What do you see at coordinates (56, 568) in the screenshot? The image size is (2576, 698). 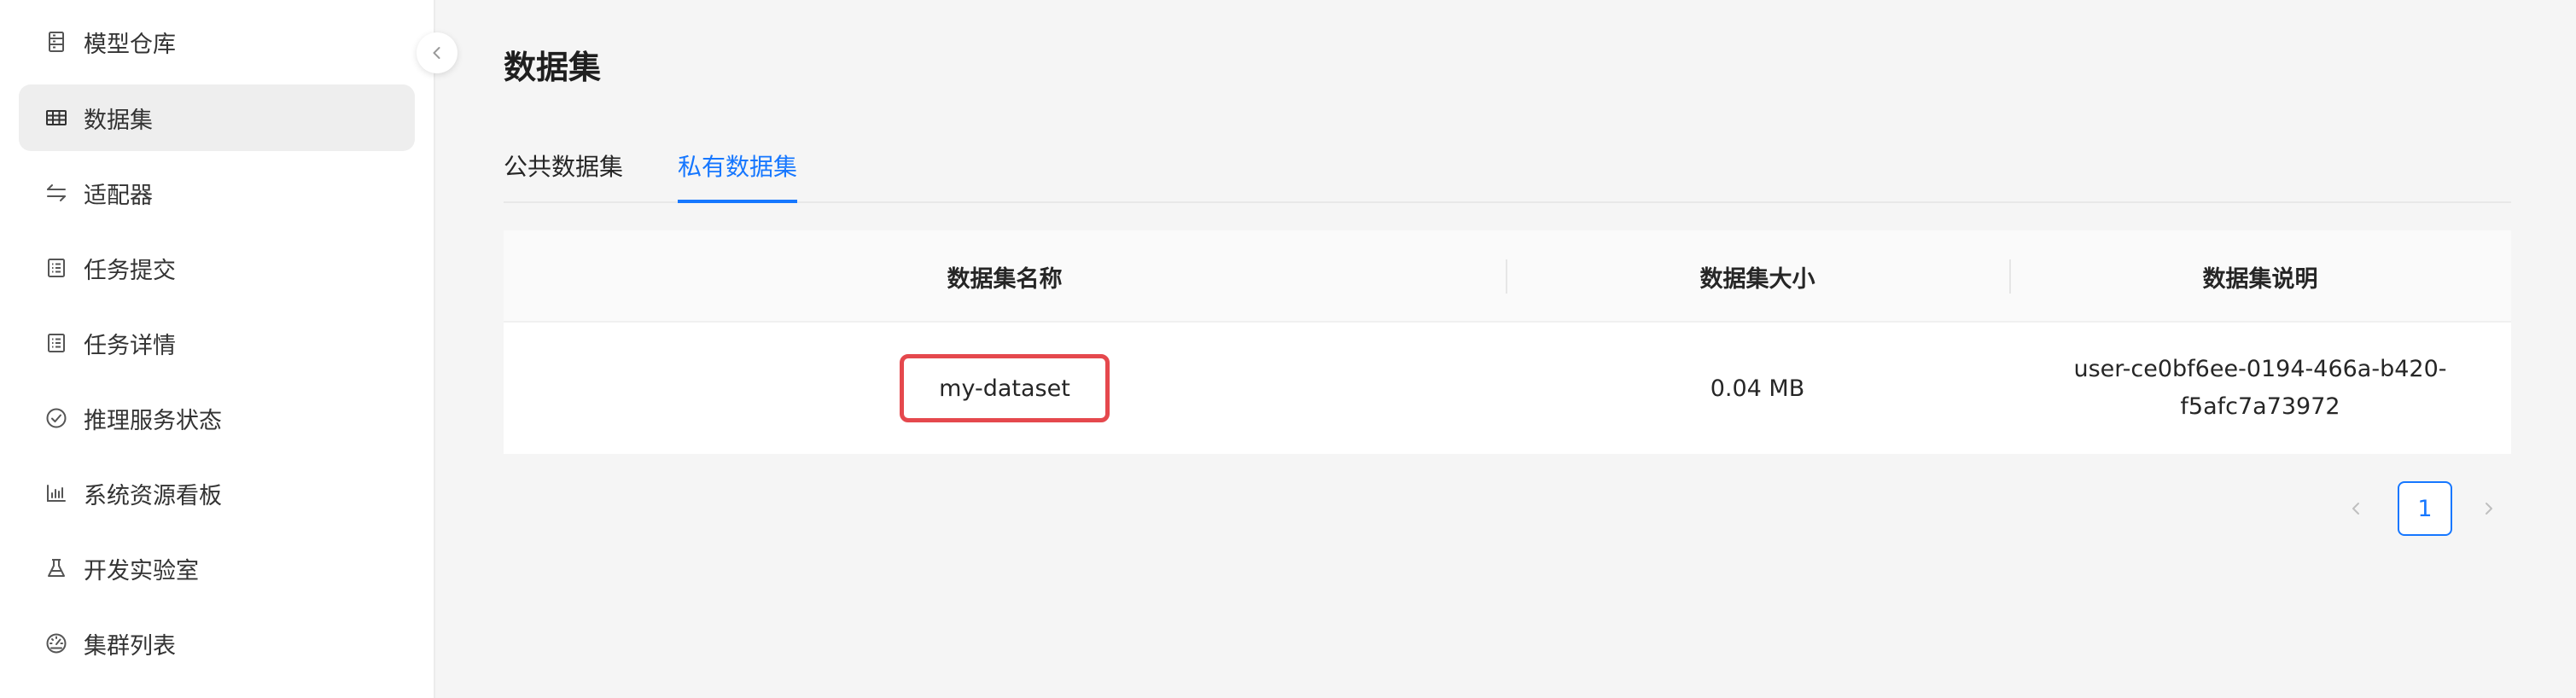 I see `flask-icon` at bounding box center [56, 568].